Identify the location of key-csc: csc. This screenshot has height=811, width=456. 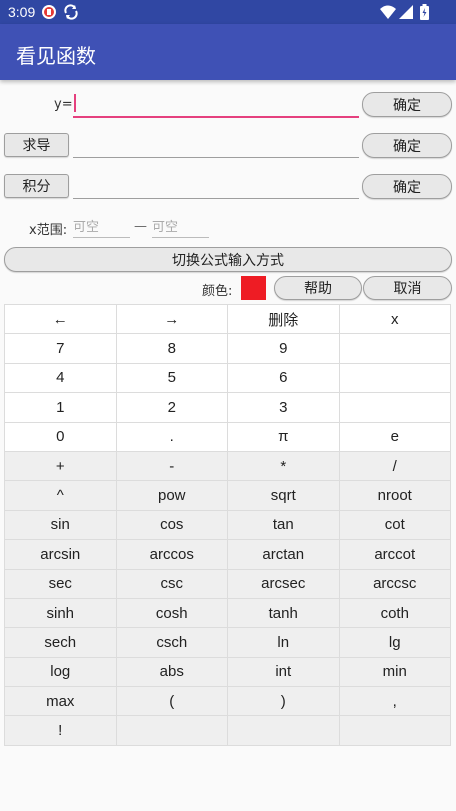
(172, 584).